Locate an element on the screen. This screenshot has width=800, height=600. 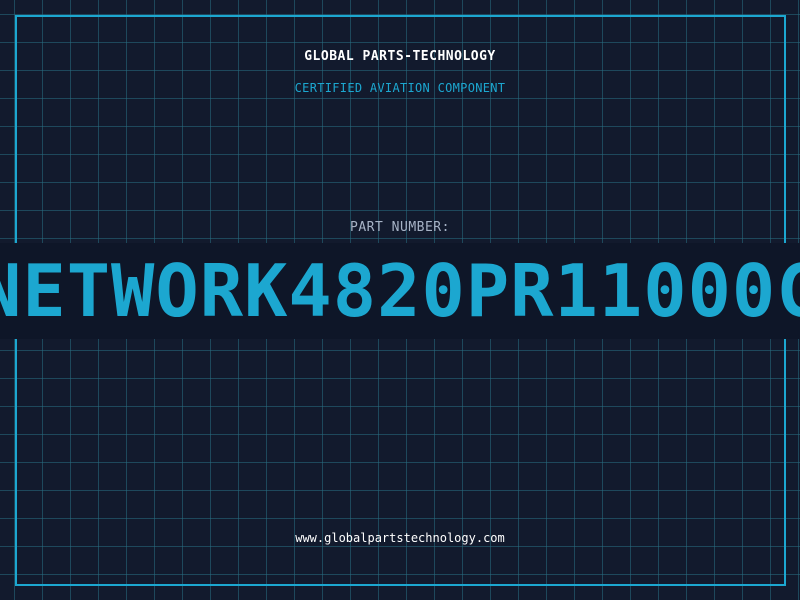
tagline: CERTIFIED AVIATION COMPONENT is located at coordinates (400, 88).